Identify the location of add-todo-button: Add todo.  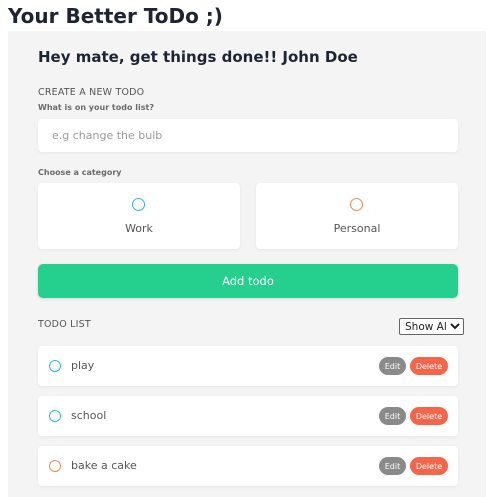
(248, 281).